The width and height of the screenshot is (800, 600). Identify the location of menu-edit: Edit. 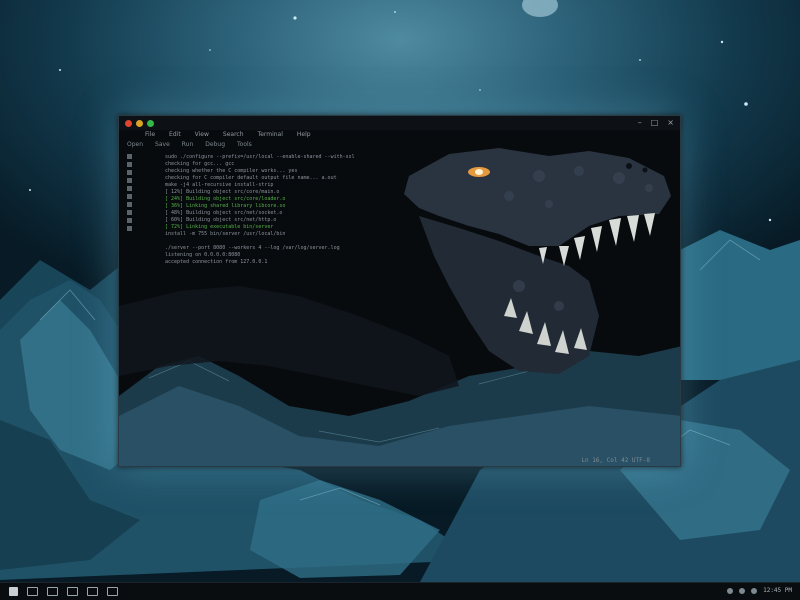
(175, 135).